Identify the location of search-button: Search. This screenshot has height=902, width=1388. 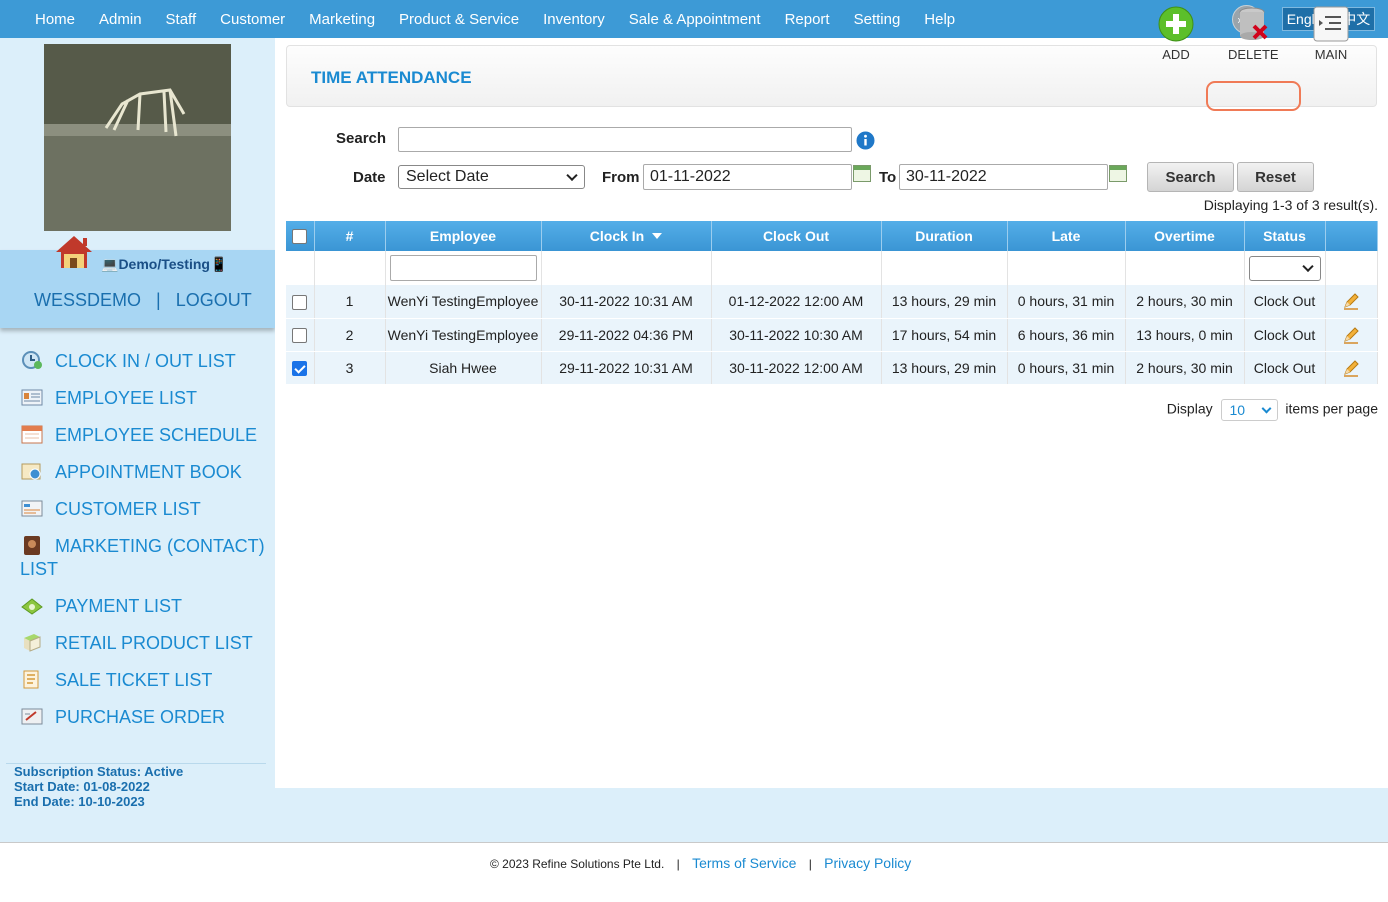
(1190, 177).